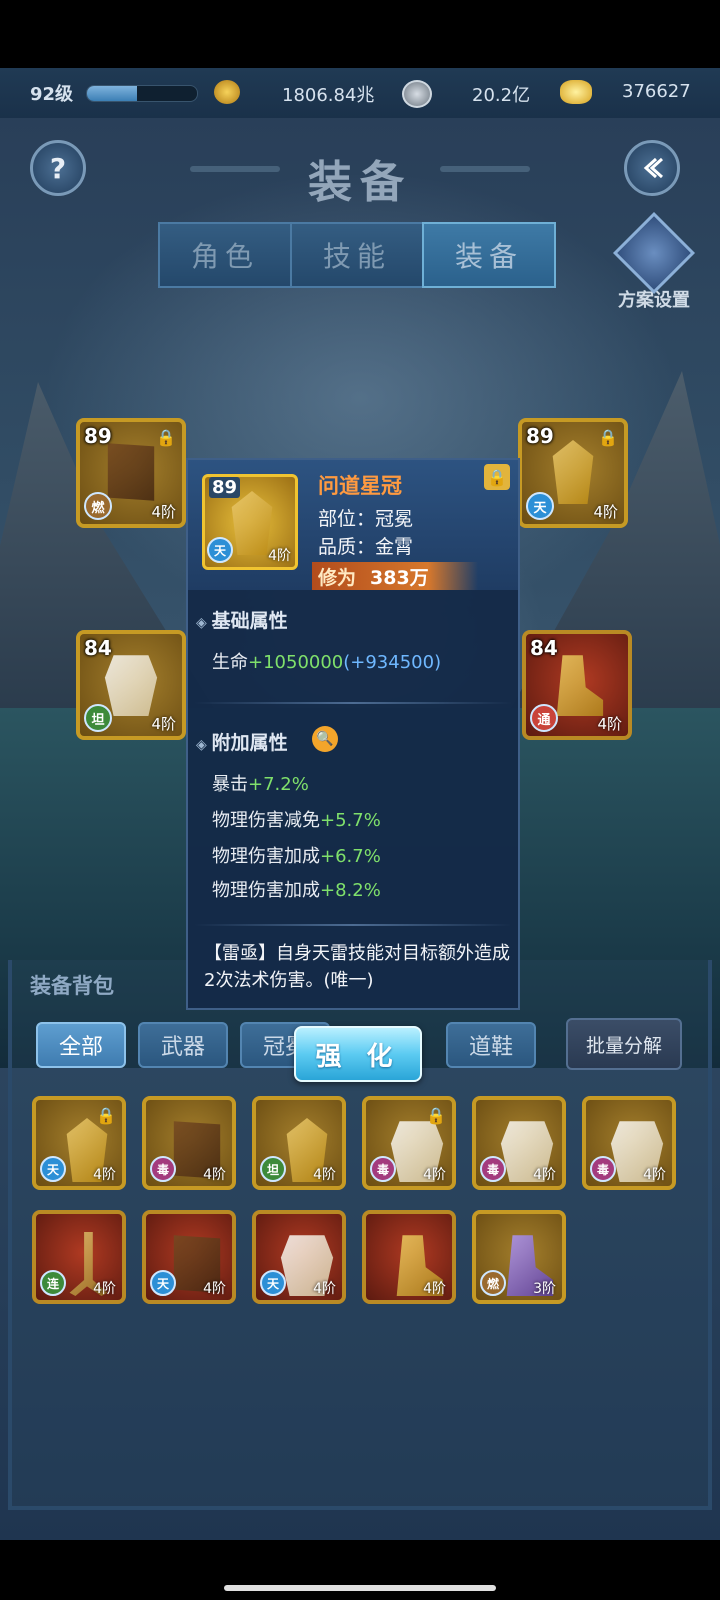 This screenshot has width=720, height=1600. I want to click on slot-badge: 天, so click(540, 506).